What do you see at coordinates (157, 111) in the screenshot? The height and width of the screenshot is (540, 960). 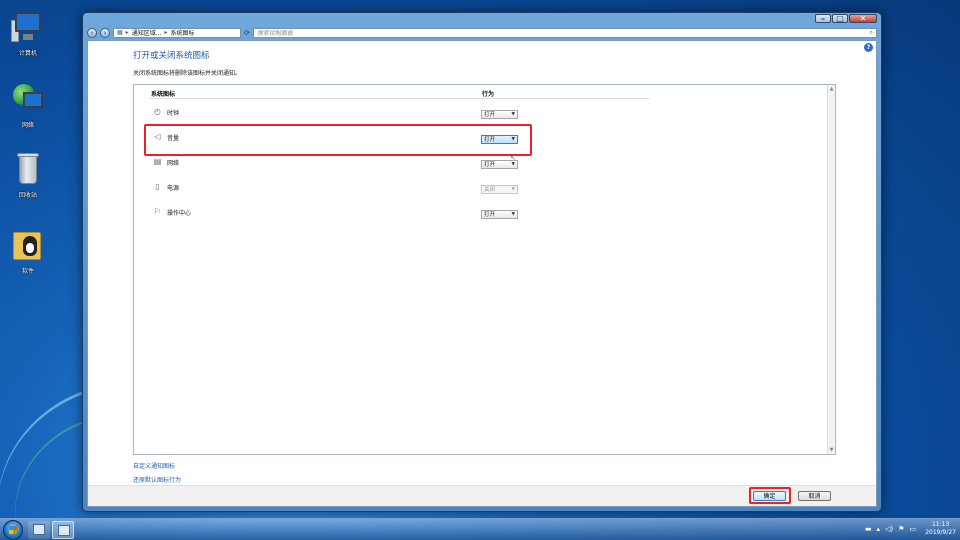 I see `clock-icon: ◴` at bounding box center [157, 111].